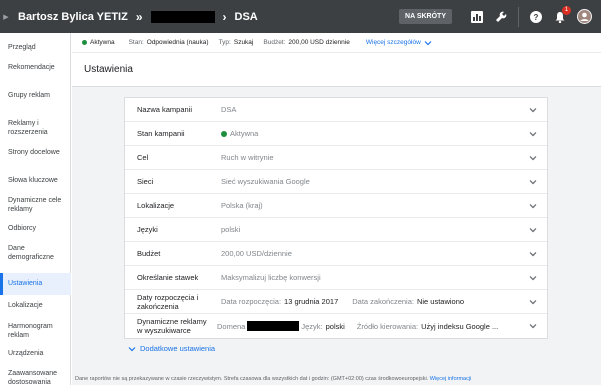  I want to click on row-value: Sieć wyszukiwania Google, so click(265, 181).